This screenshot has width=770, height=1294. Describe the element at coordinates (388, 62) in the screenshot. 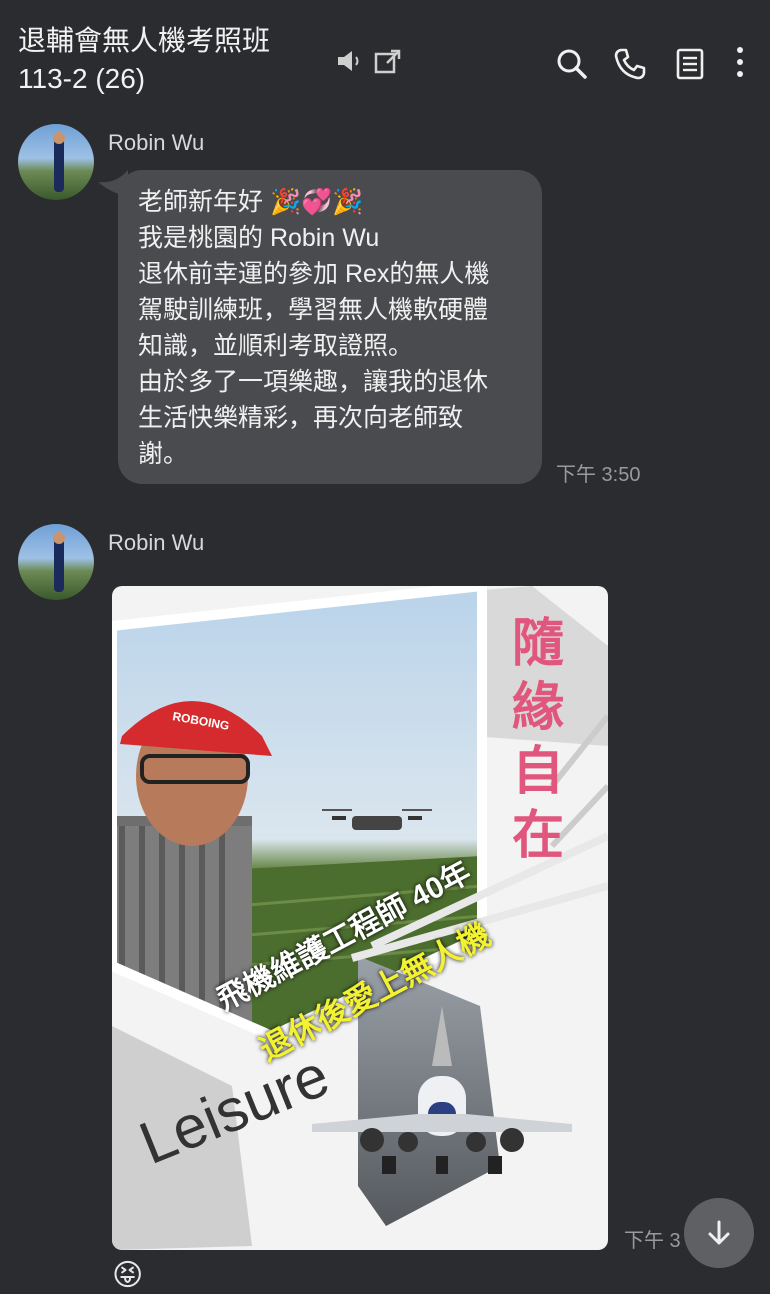

I see `open-external-icon` at that location.